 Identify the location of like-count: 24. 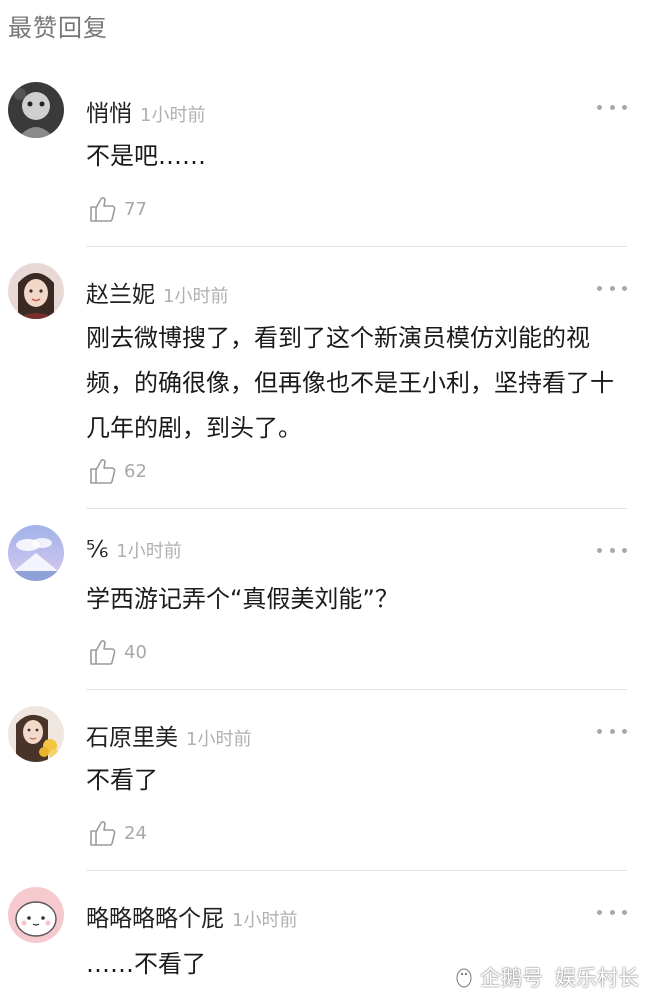
(135, 833).